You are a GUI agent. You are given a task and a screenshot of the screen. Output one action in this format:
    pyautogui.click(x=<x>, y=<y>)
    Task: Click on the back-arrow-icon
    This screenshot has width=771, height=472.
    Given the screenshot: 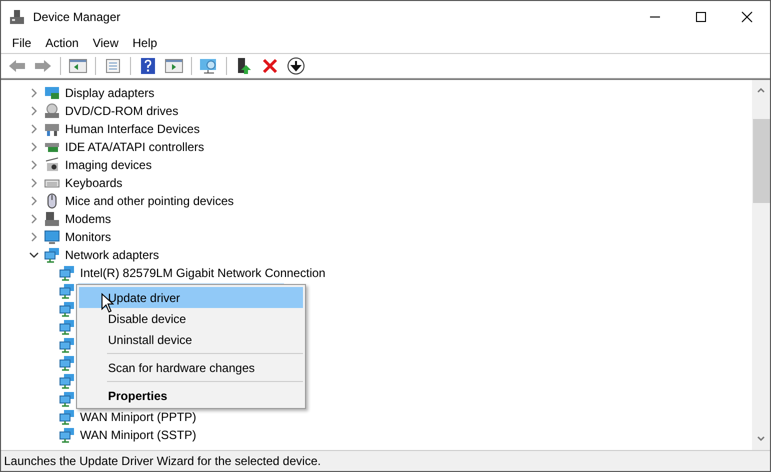 What is the action you would take?
    pyautogui.click(x=17, y=66)
    